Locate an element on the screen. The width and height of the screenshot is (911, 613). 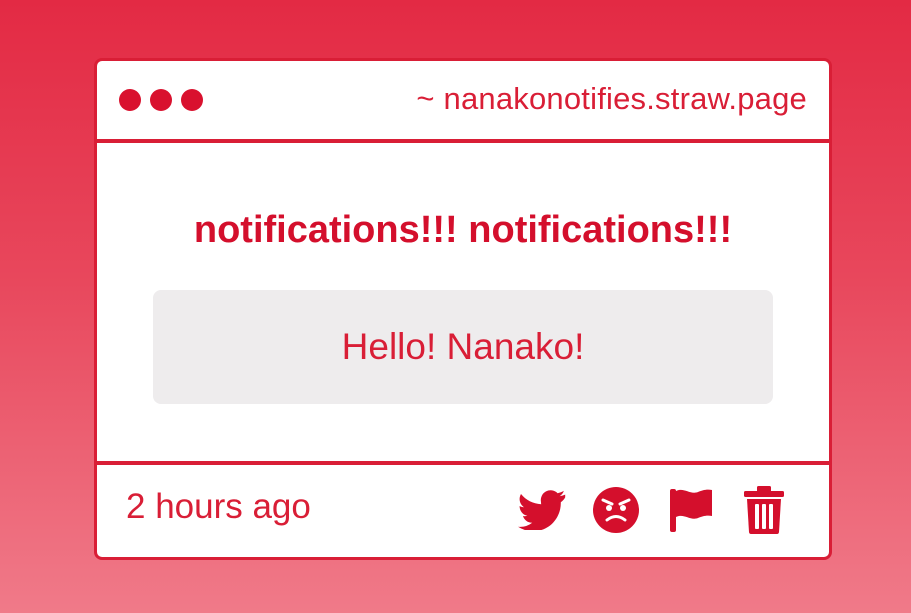
notification-footer: 2 hours ago is located at coordinates (463, 509).